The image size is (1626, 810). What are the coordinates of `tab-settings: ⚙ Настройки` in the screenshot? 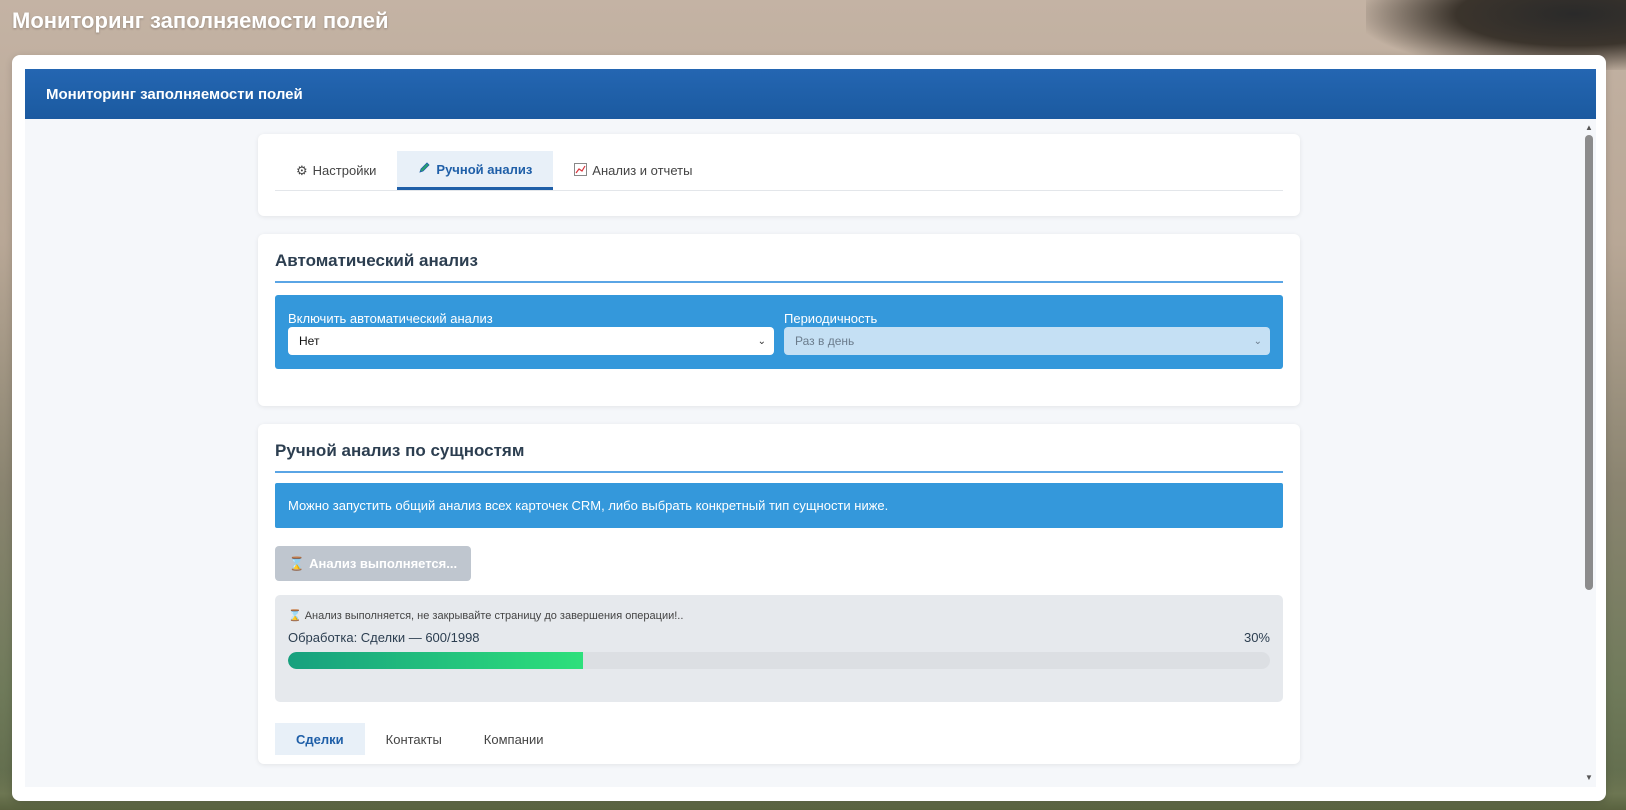 It's located at (336, 170).